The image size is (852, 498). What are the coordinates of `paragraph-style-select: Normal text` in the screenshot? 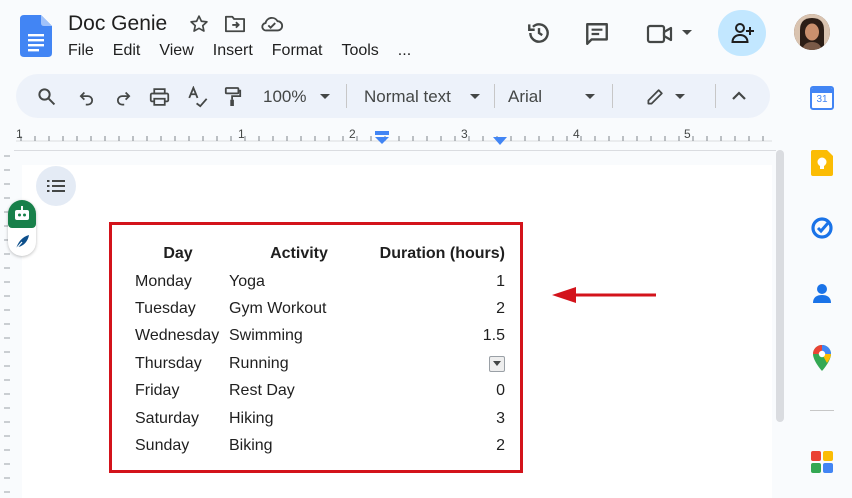 It's located at (407, 97).